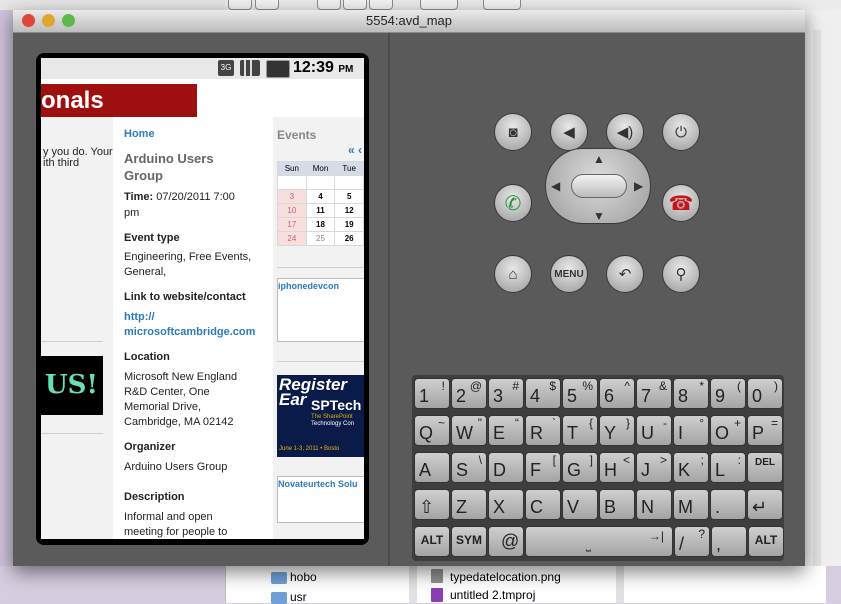 The height and width of the screenshot is (604, 841). Describe the element at coordinates (625, 132) in the screenshot. I see `volume-up-button: ◀)` at that location.